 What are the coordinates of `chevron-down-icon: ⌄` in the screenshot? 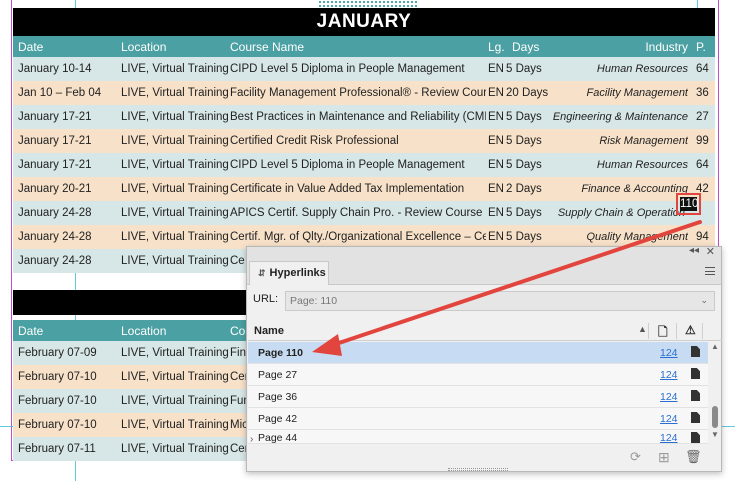 It's located at (704, 300).